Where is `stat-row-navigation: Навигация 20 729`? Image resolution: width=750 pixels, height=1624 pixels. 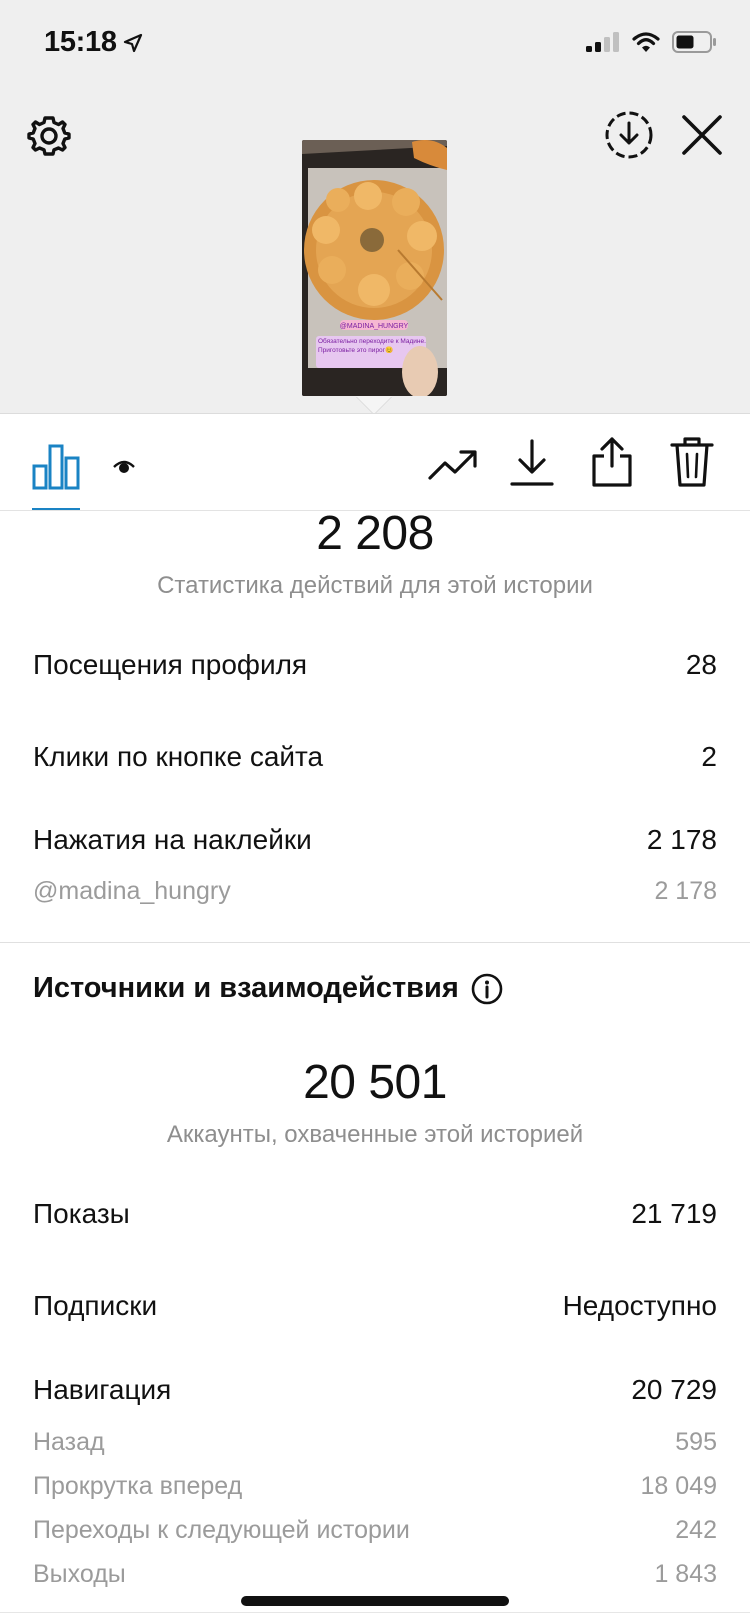 stat-row-navigation: Навигация 20 729 is located at coordinates (375, 1390).